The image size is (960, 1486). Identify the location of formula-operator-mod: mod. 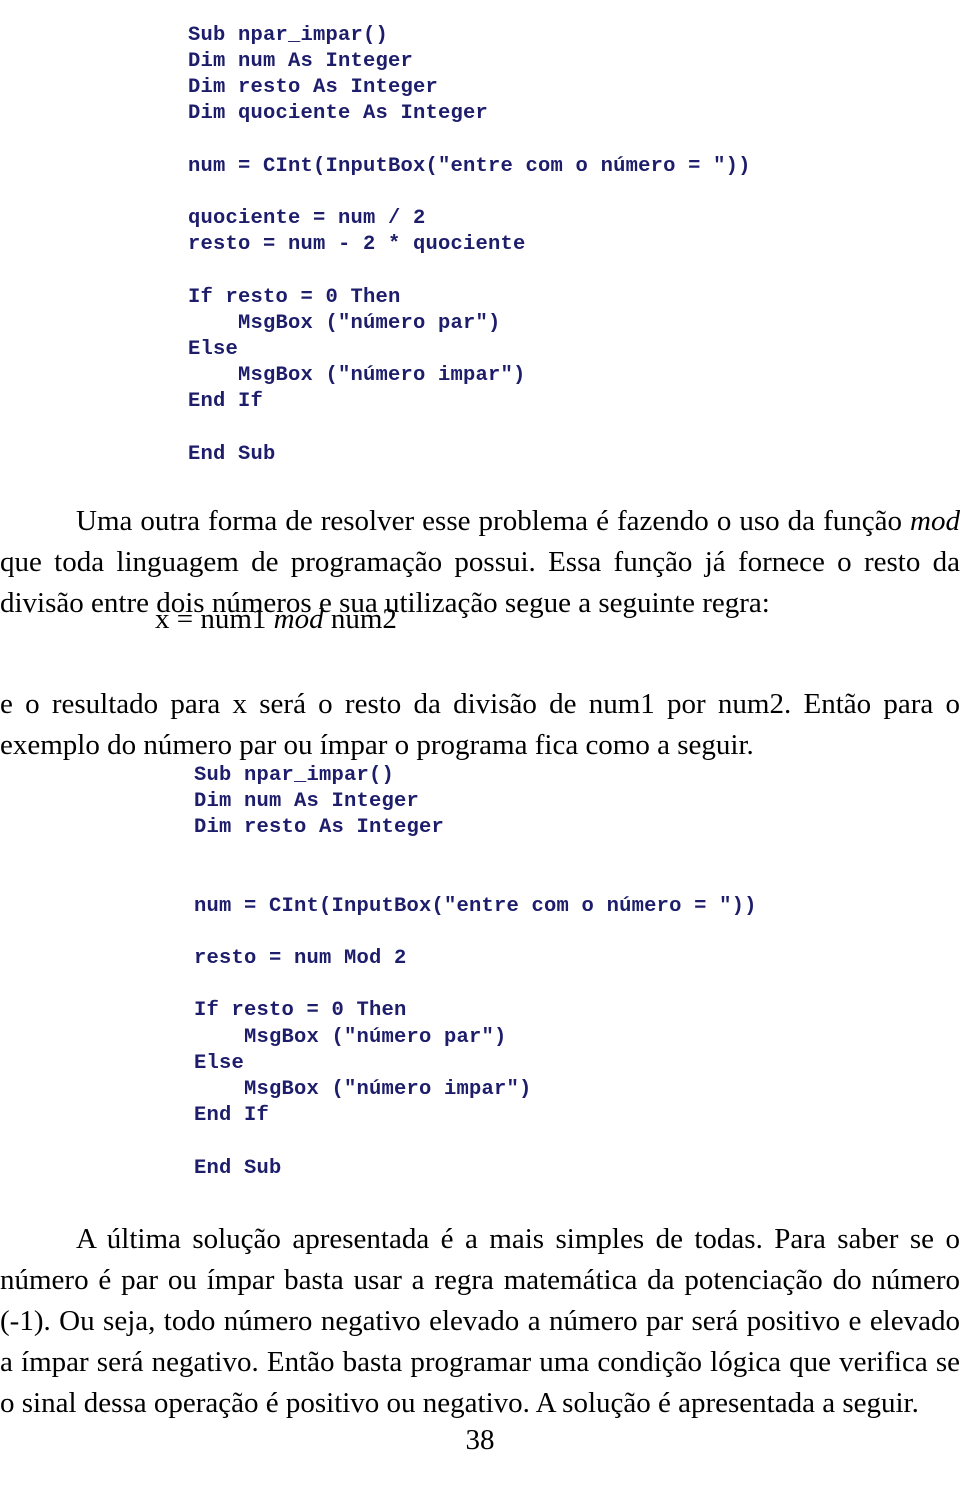
(298, 619).